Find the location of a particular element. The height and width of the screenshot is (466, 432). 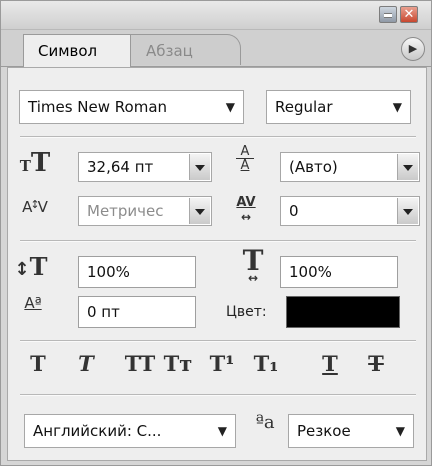

small-caps-button: Tт is located at coordinates (178, 363).